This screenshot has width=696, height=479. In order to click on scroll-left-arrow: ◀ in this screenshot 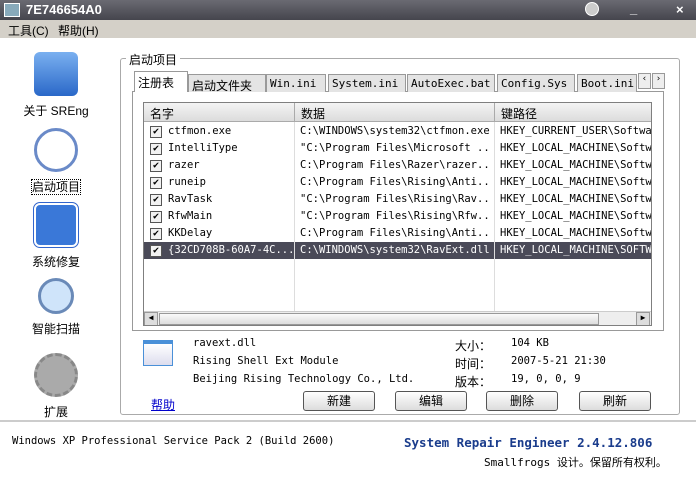, I will do `click(151, 318)`.